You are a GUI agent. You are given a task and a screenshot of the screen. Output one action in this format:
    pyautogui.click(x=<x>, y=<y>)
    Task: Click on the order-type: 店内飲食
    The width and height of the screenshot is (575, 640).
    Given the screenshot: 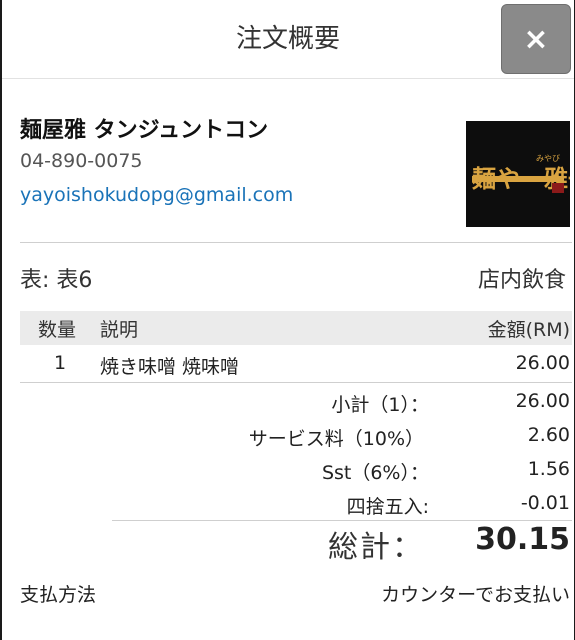 What is the action you would take?
    pyautogui.click(x=521, y=280)
    